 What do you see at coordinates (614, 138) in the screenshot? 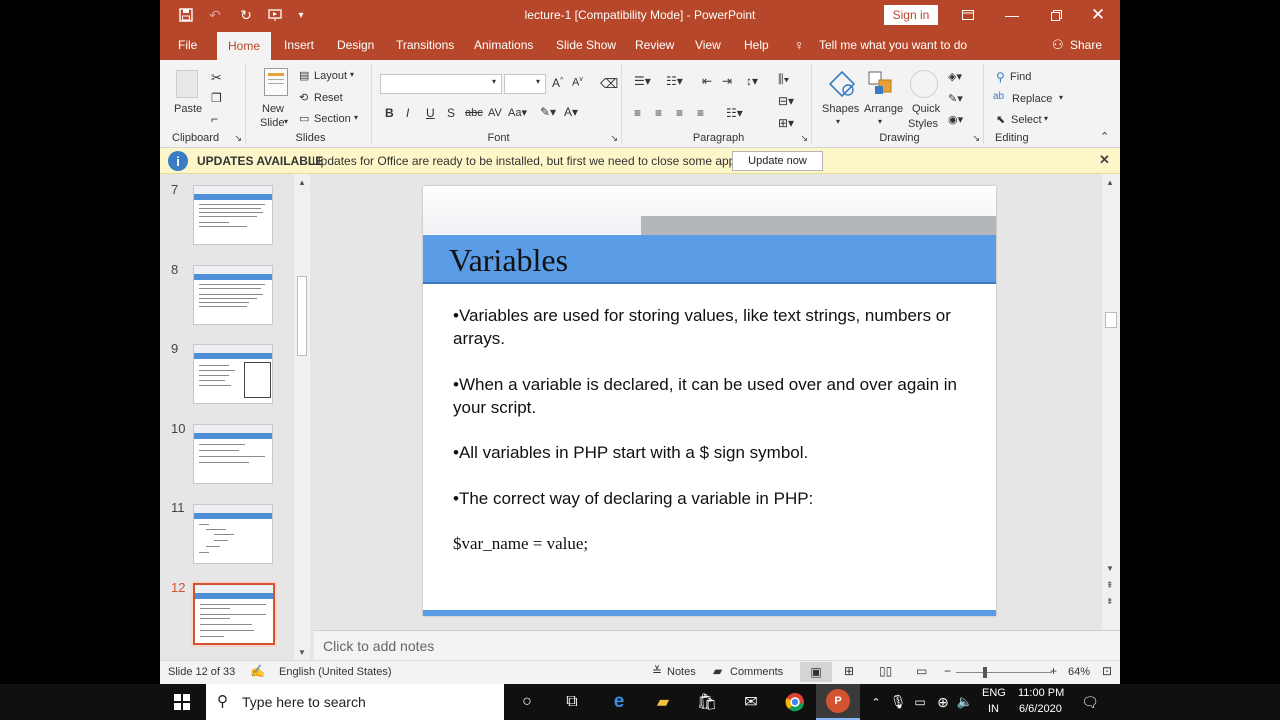
I see `font-launcher-icon: ↘` at bounding box center [614, 138].